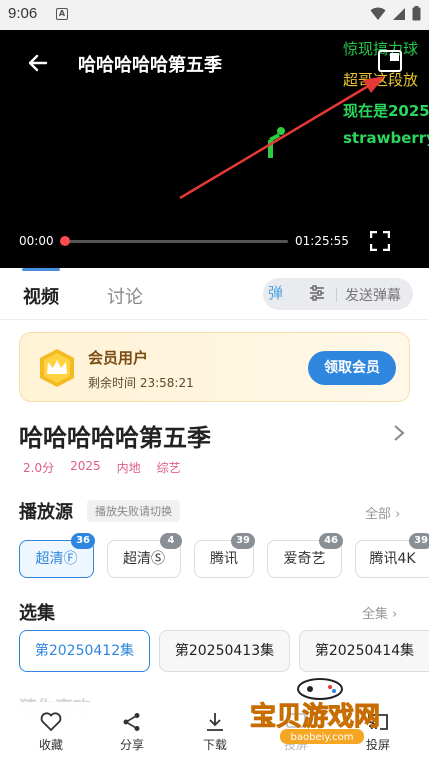  What do you see at coordinates (50, 745) in the screenshot?
I see `favorite-label: 收藏` at bounding box center [50, 745].